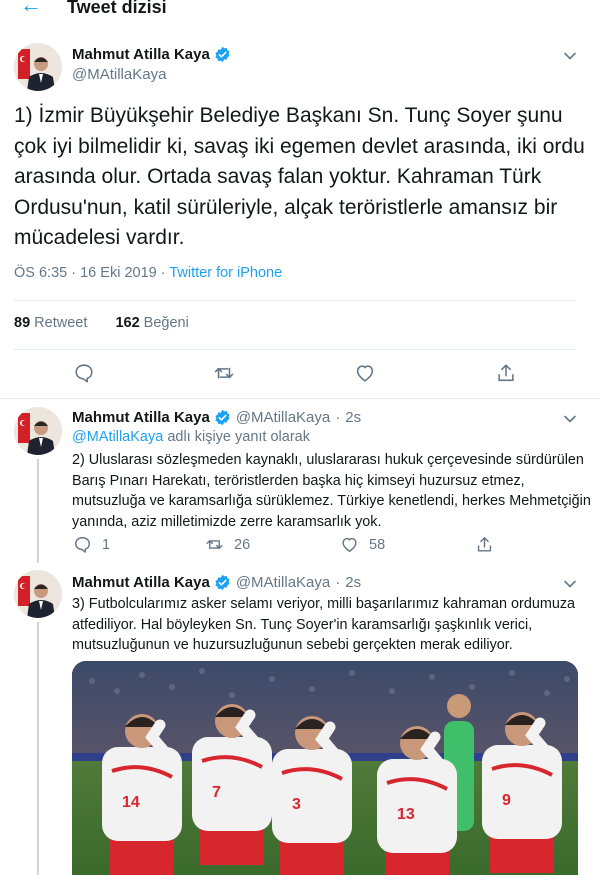 This screenshot has width=600, height=875. I want to click on like-count: 162, so click(127, 323).